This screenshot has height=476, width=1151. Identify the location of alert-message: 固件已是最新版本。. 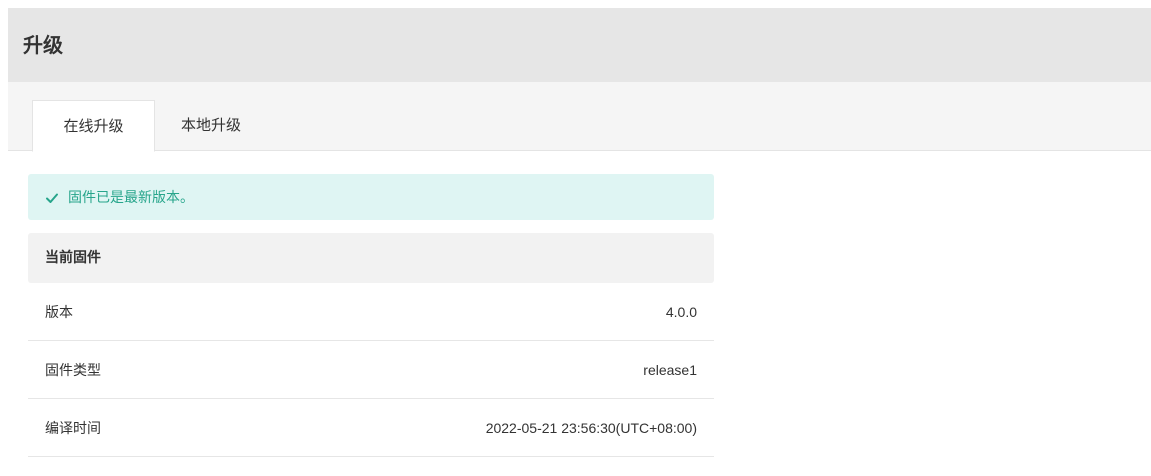
(131, 198).